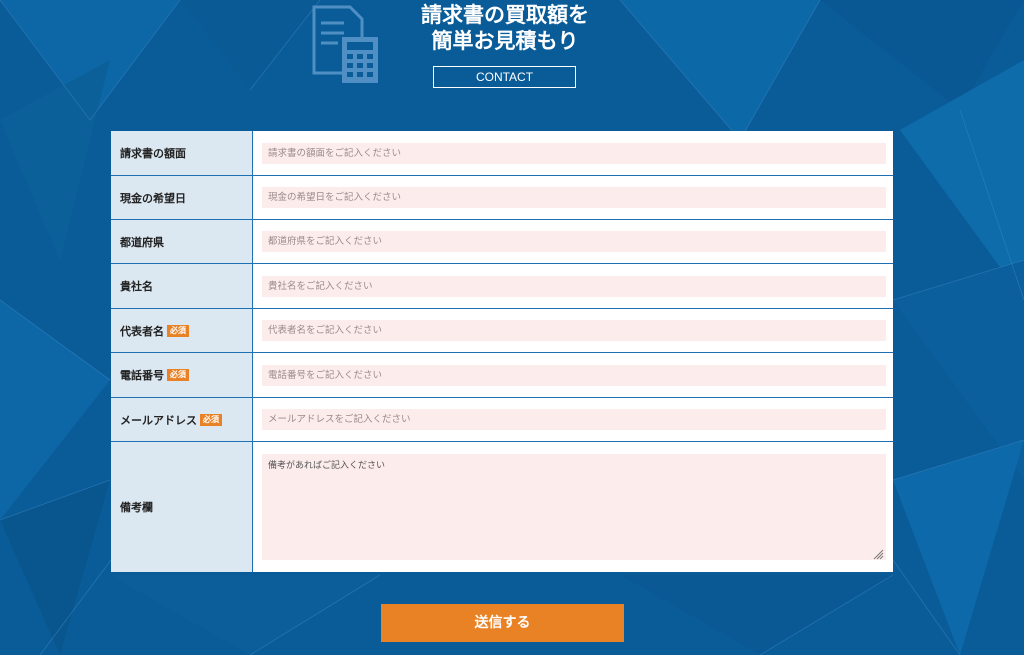 This screenshot has height=655, width=1024. I want to click on resize-handle-icon, so click(878, 554).